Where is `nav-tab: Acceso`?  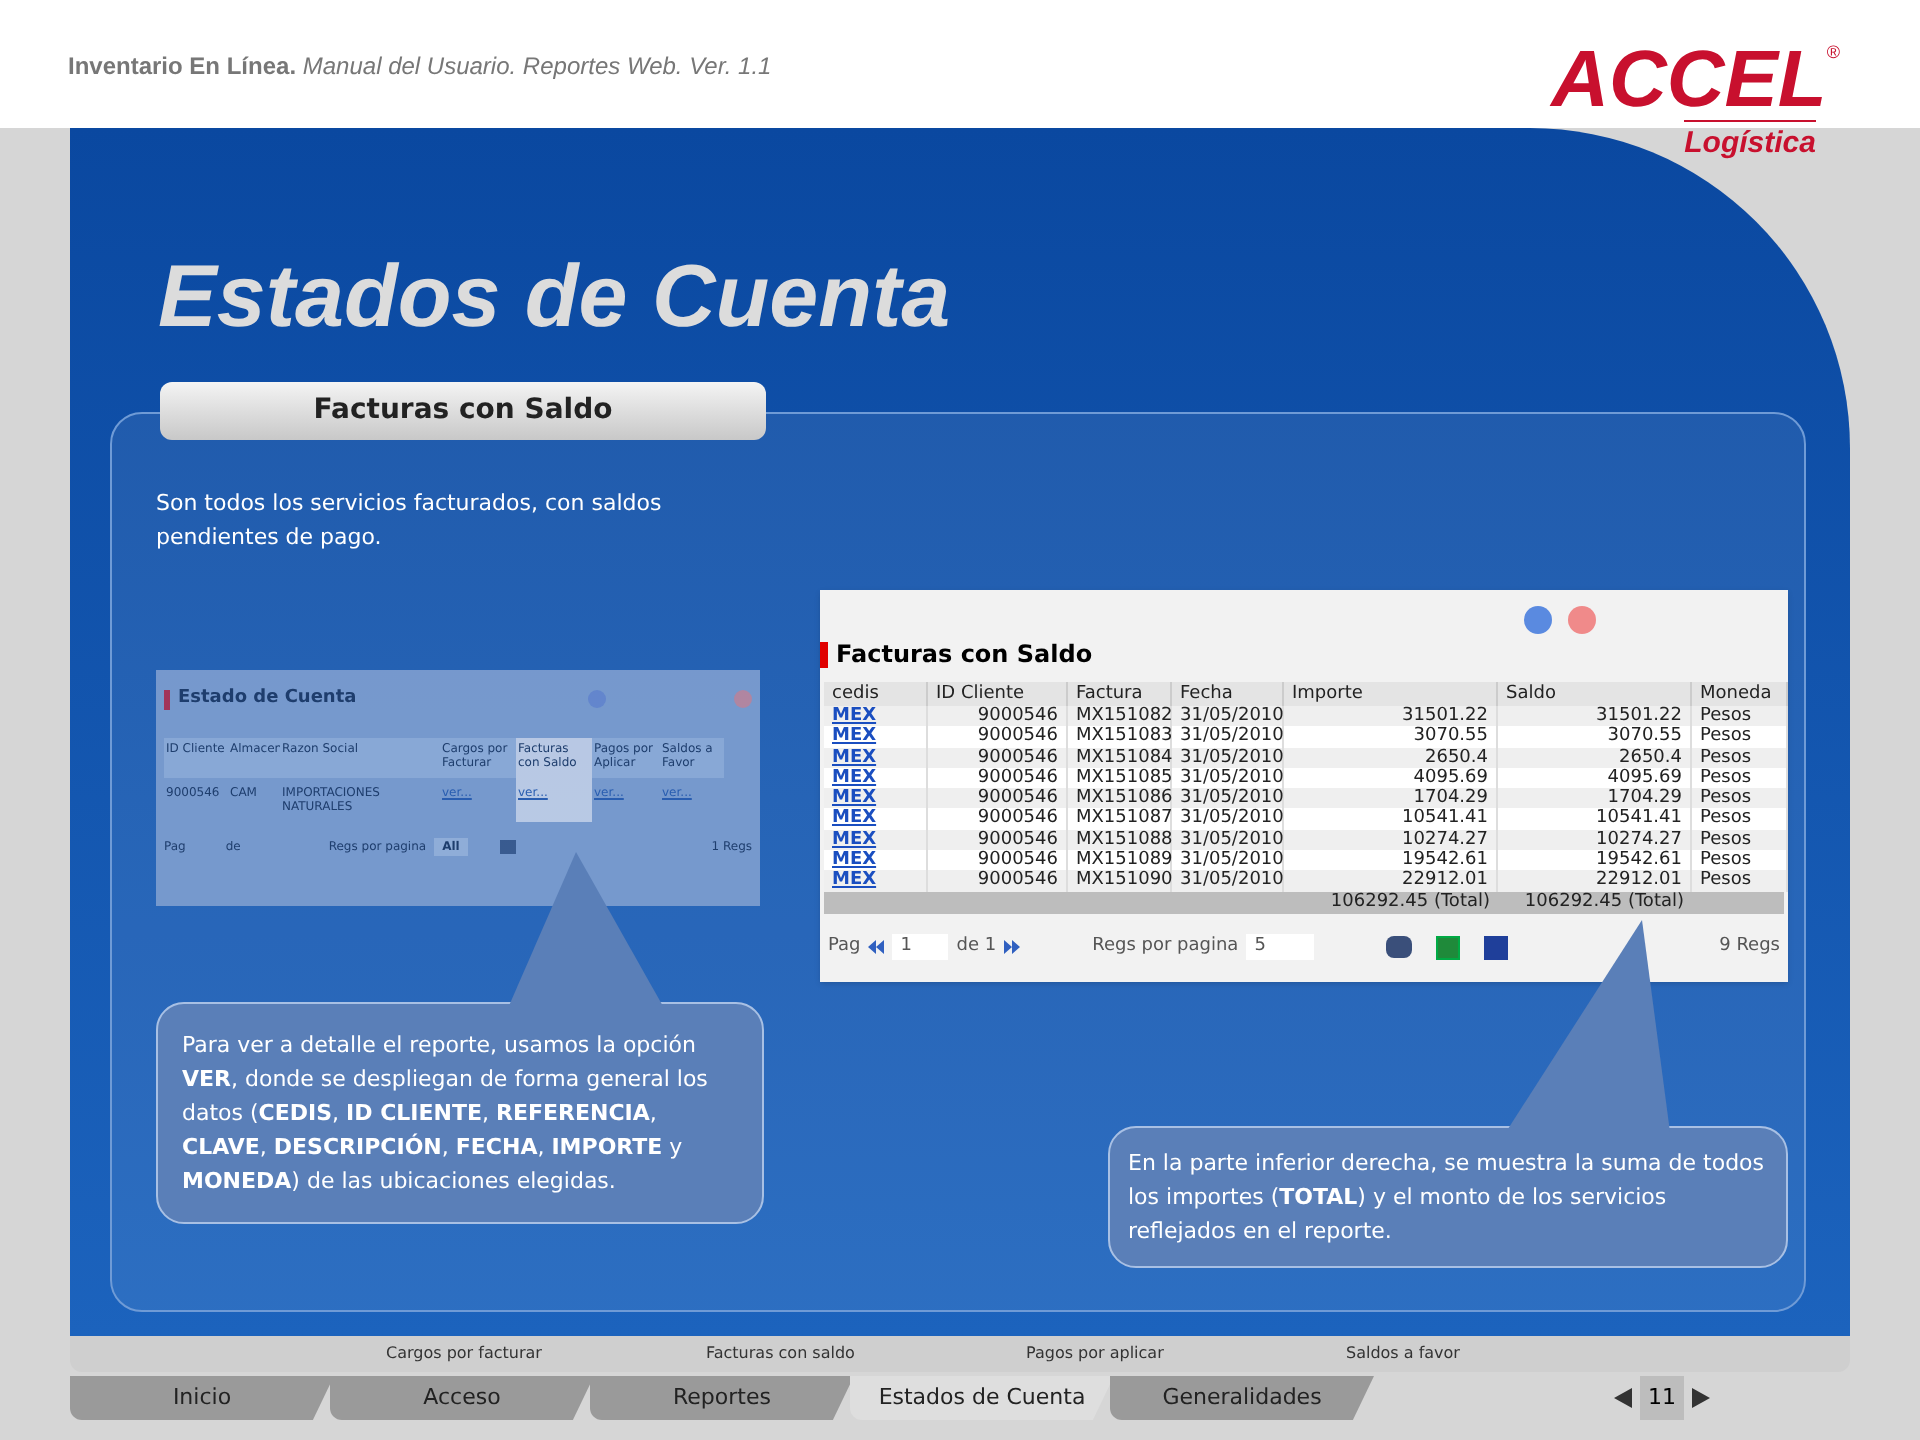 nav-tab: Acceso is located at coordinates (462, 1398).